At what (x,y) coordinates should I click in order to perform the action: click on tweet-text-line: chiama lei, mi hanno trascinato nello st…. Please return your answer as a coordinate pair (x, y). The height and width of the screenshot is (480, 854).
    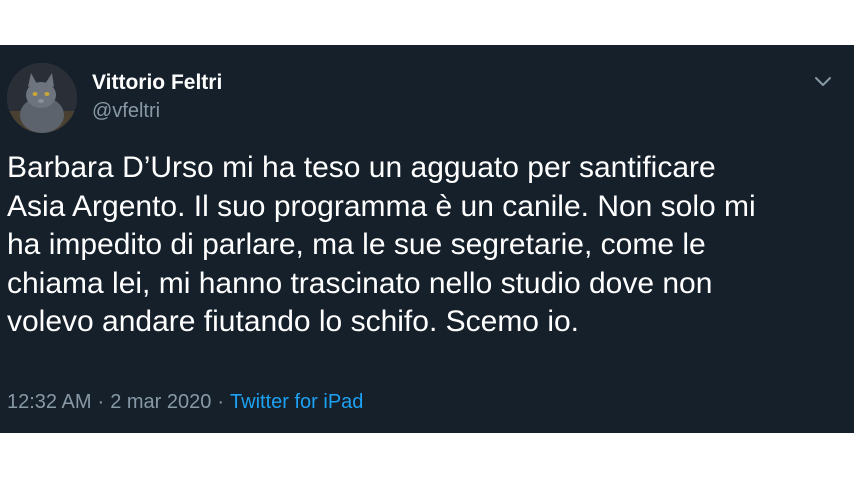
    Looking at the image, I should click on (360, 283).